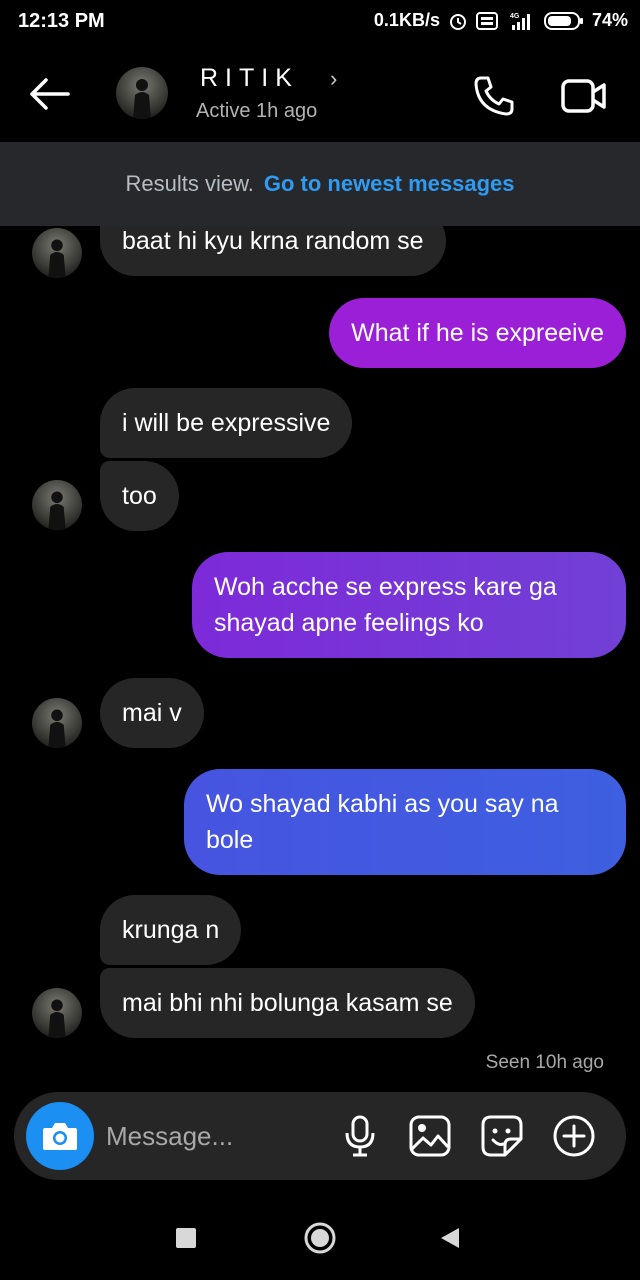 This screenshot has width=640, height=1280. I want to click on chevron-right-icon: ›, so click(333, 79).